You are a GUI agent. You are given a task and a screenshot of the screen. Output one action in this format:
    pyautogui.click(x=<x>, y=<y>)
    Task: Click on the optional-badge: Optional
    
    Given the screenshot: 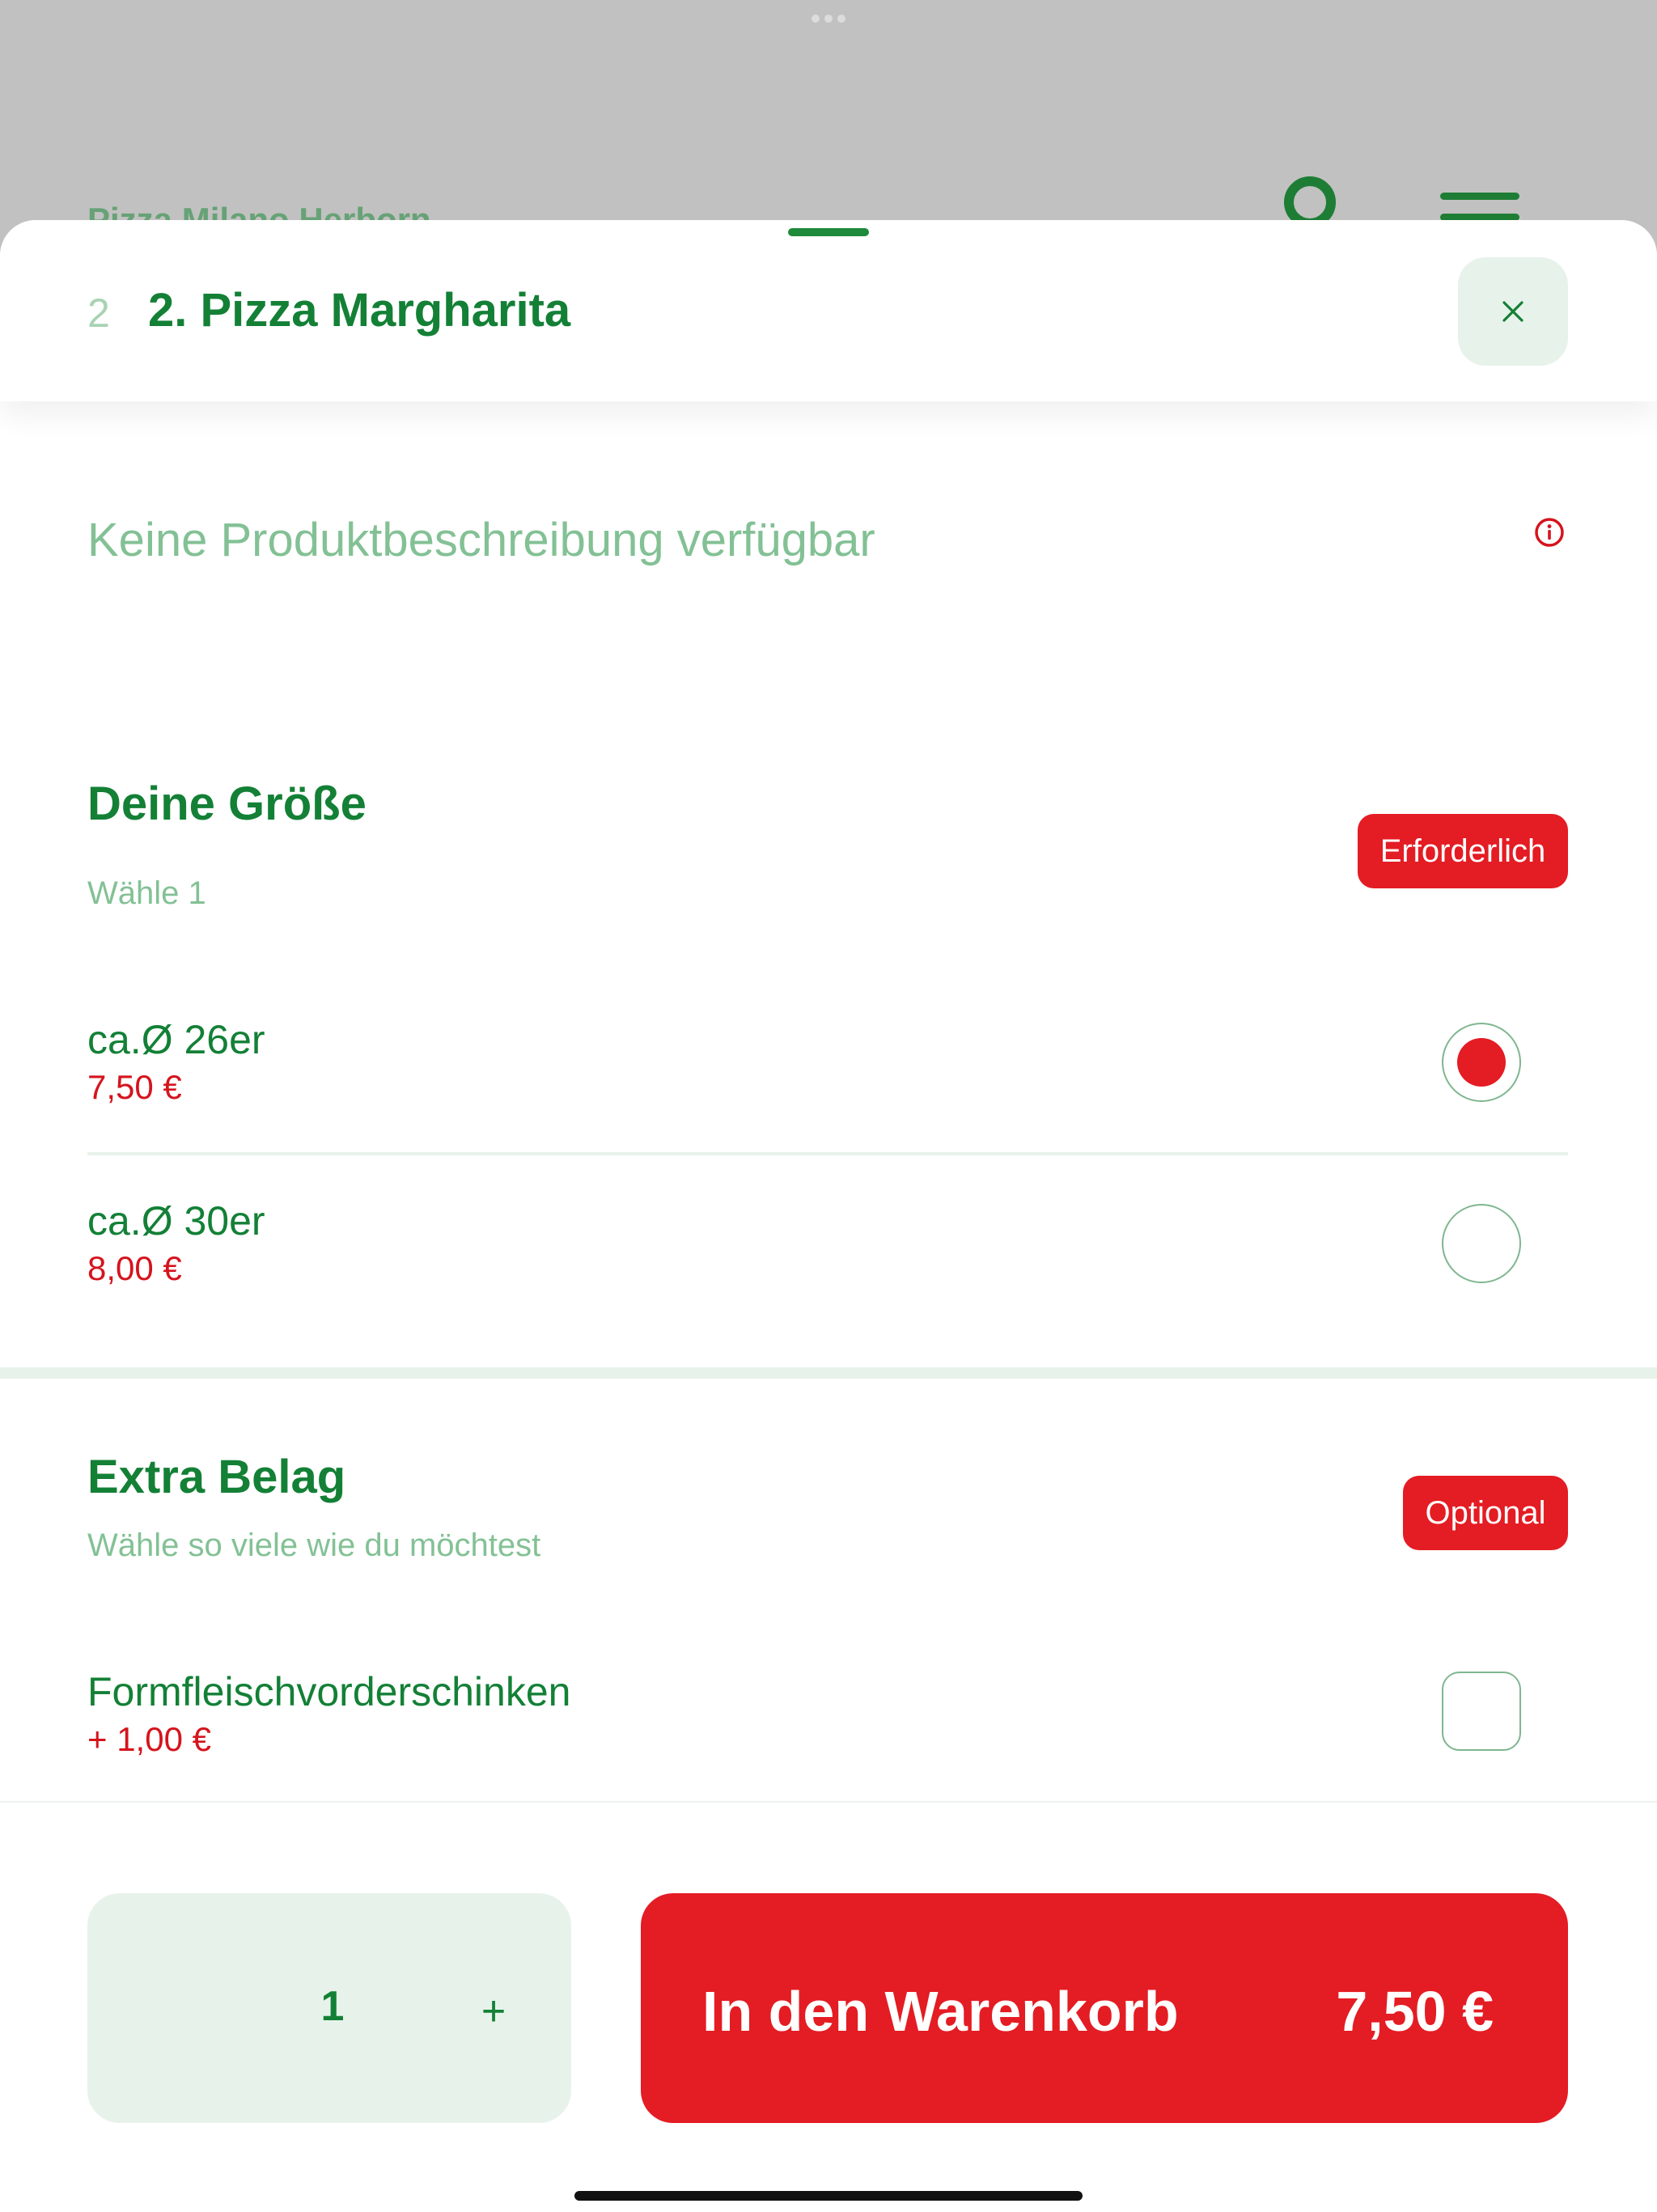 What is the action you would take?
    pyautogui.click(x=1485, y=1513)
    